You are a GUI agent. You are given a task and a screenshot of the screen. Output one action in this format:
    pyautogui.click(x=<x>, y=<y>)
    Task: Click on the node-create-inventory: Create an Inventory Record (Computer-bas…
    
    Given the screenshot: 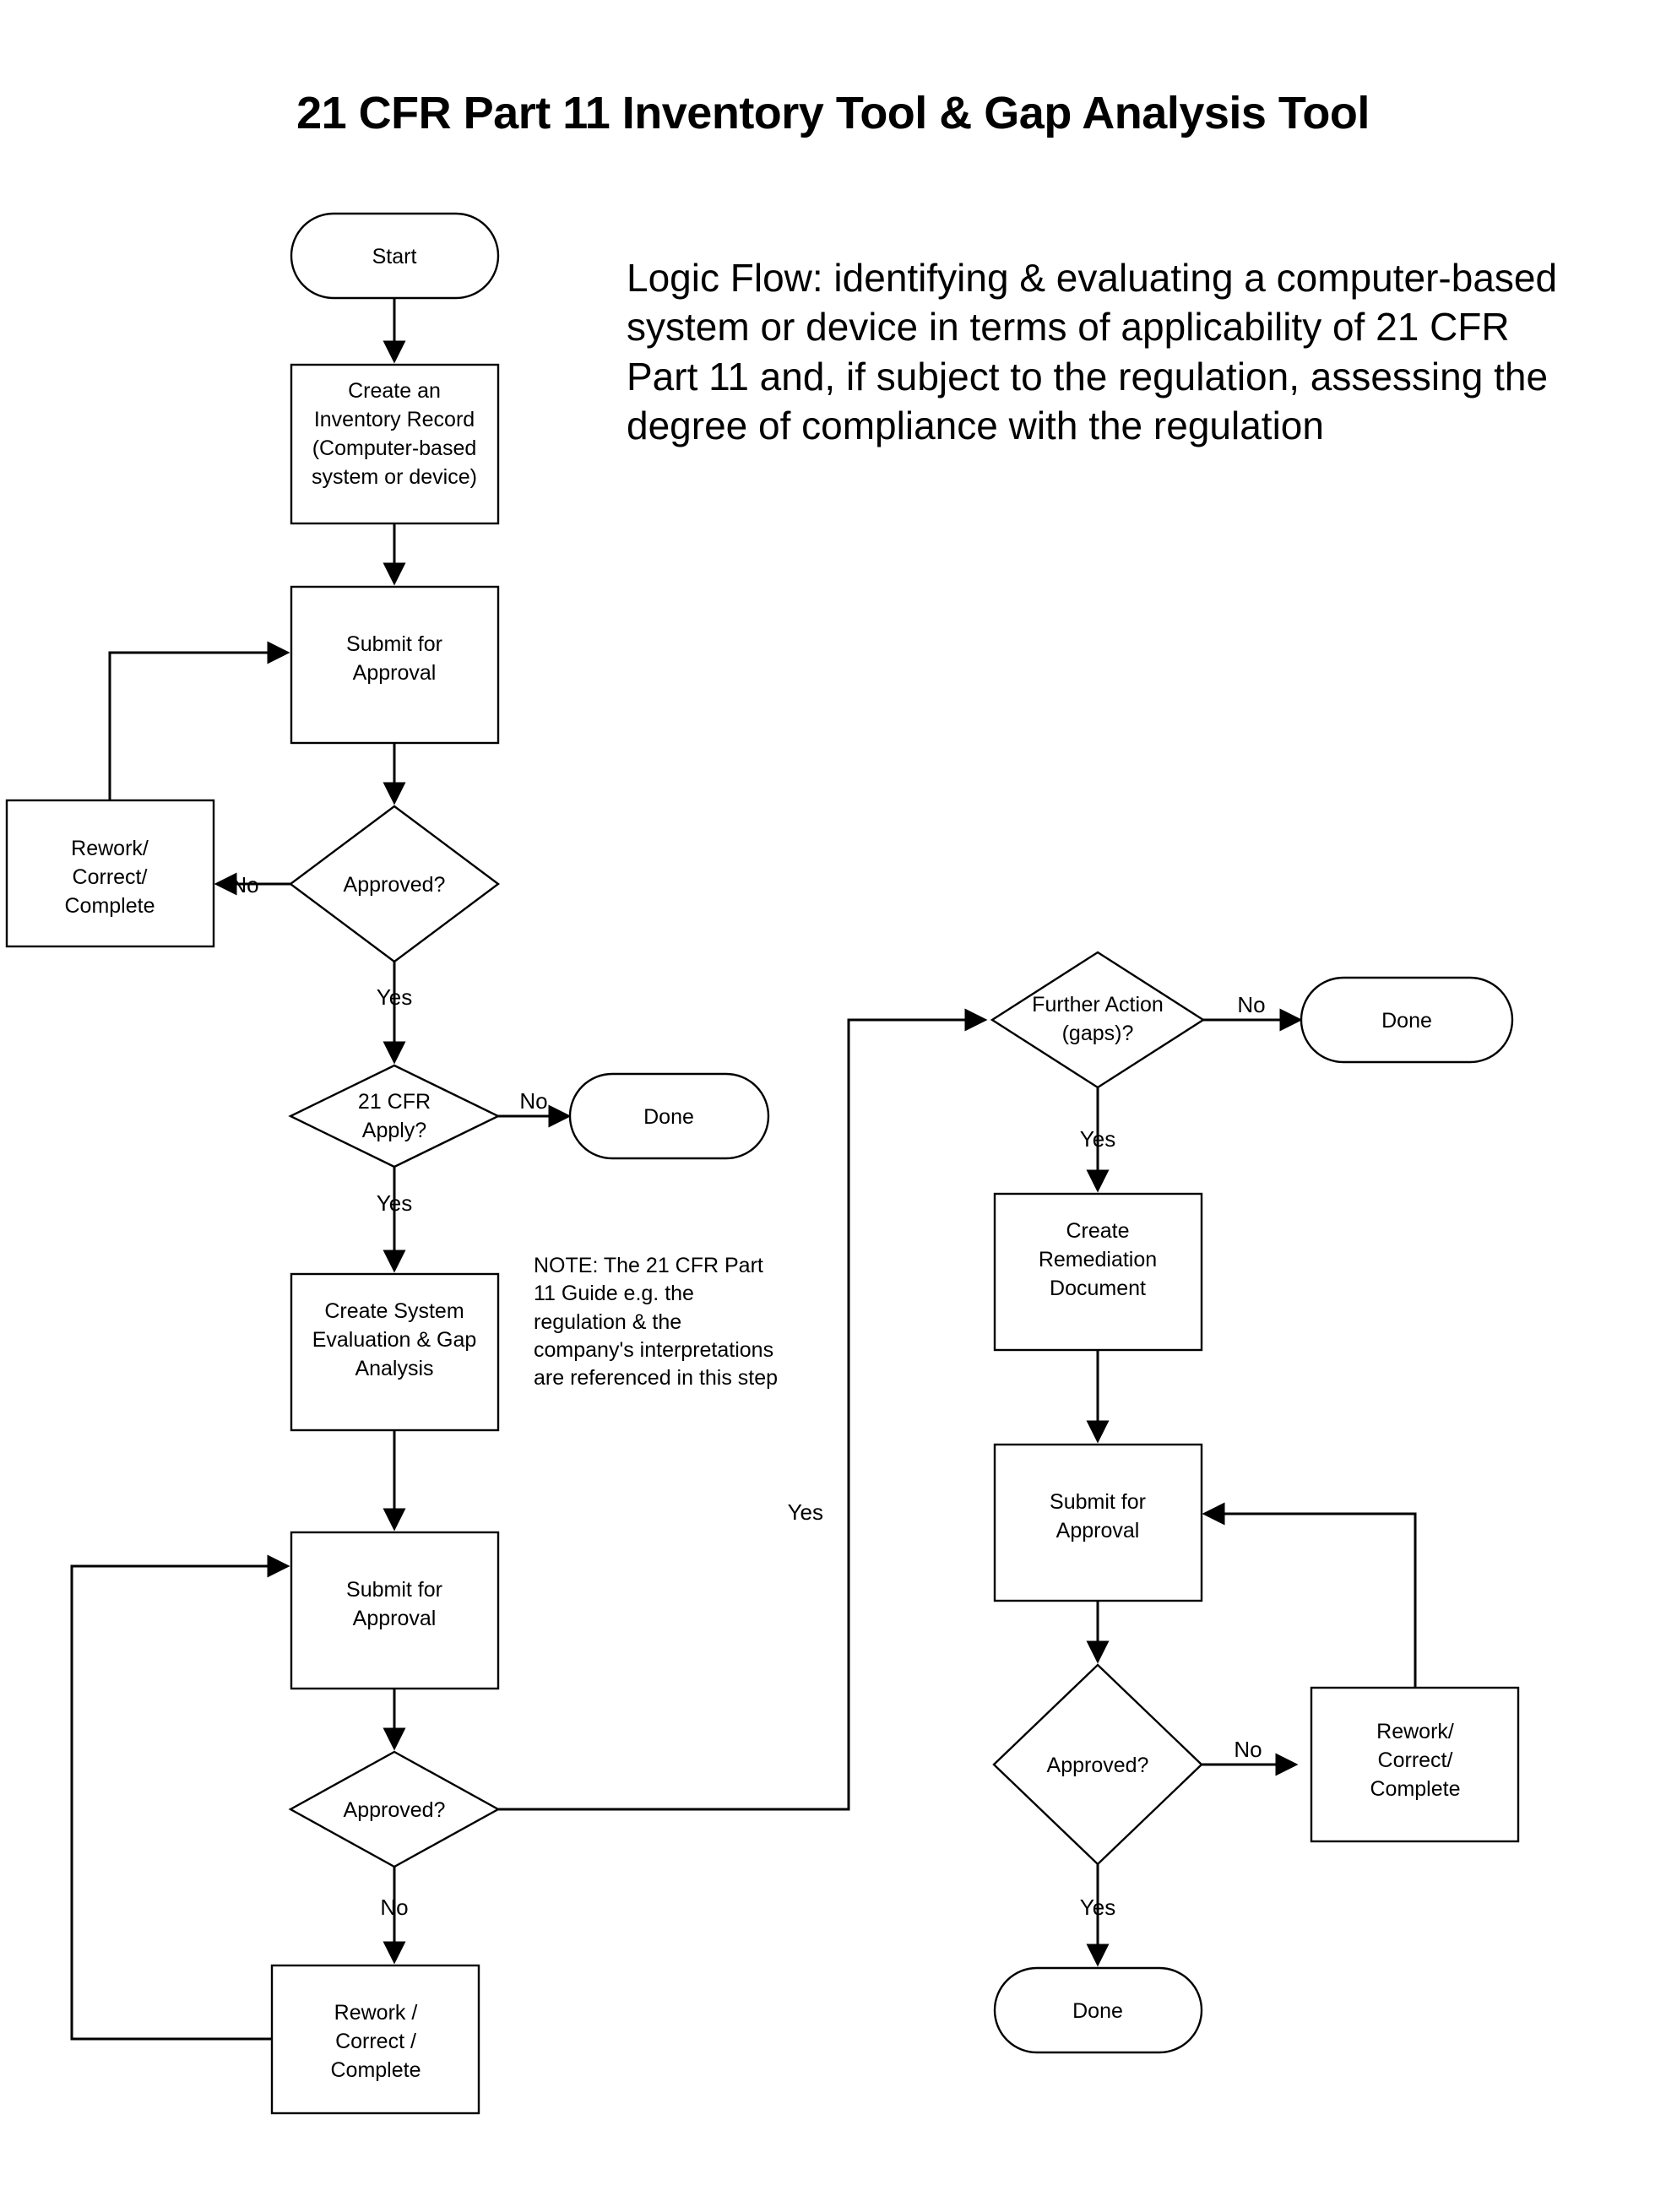 What is the action you would take?
    pyautogui.click(x=395, y=444)
    